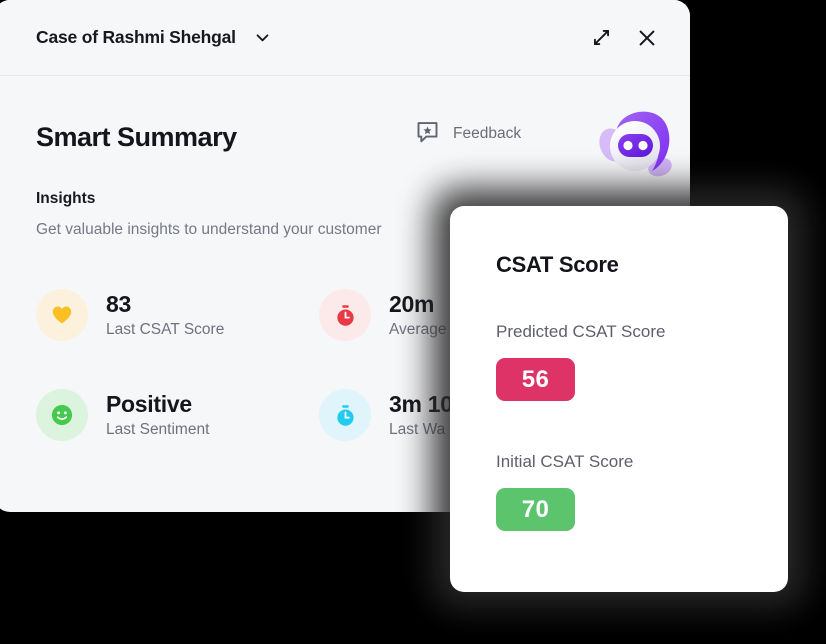 This screenshot has height=644, width=826. Describe the element at coordinates (158, 430) in the screenshot. I see `metric-label: Last Sentiment` at that location.